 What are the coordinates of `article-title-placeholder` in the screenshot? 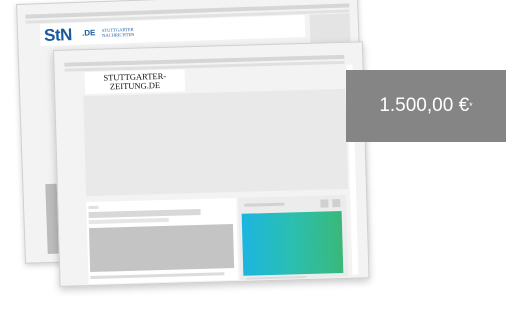 It's located at (144, 213).